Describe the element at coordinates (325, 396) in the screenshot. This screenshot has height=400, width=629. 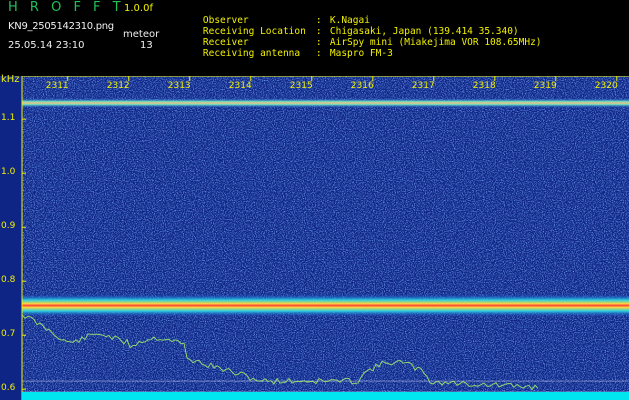
I see `noise-floor-bar` at that location.